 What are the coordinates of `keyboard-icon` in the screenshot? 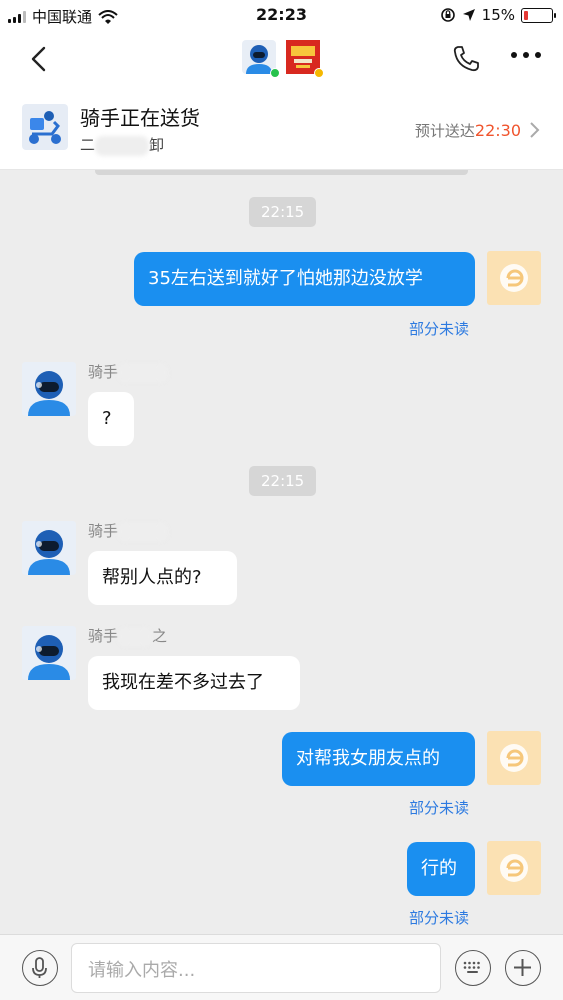 It's located at (473, 968).